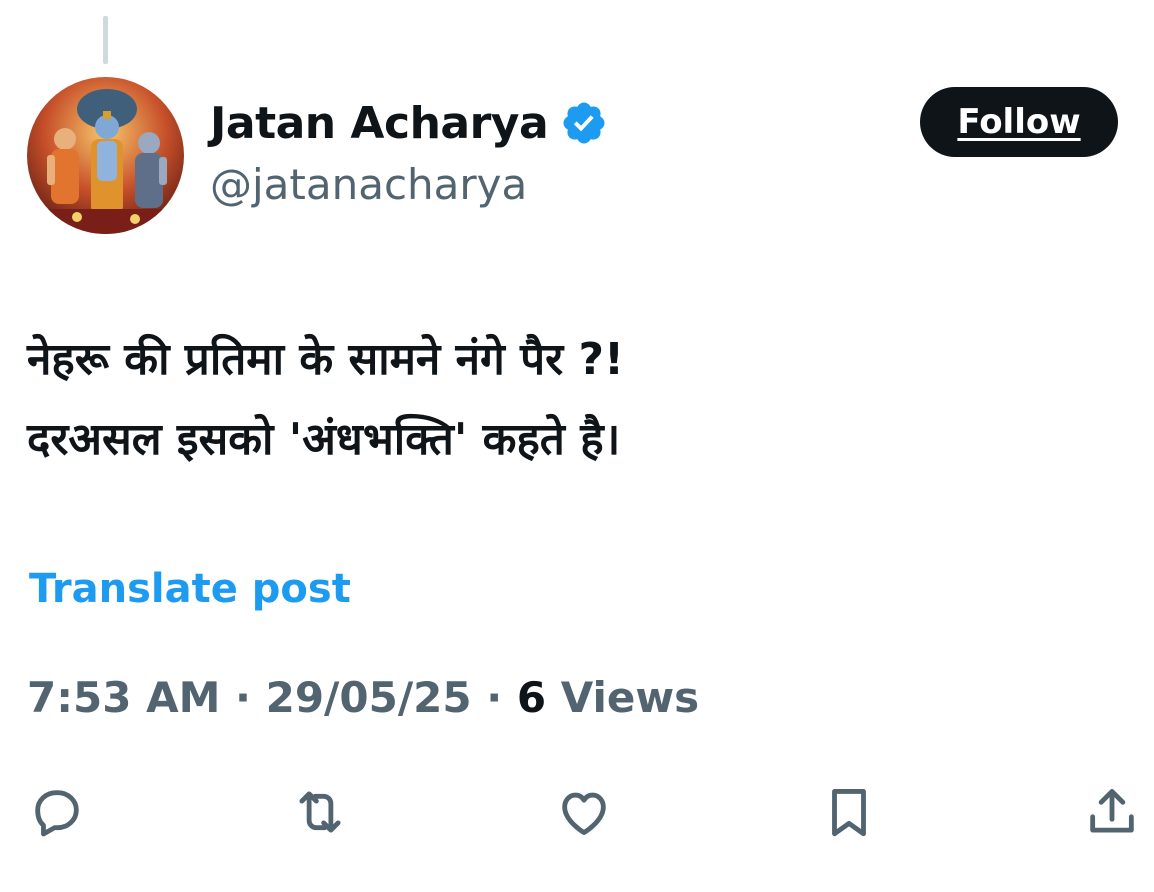 This screenshot has width=1154, height=892. I want to click on avatar, so click(105, 155).